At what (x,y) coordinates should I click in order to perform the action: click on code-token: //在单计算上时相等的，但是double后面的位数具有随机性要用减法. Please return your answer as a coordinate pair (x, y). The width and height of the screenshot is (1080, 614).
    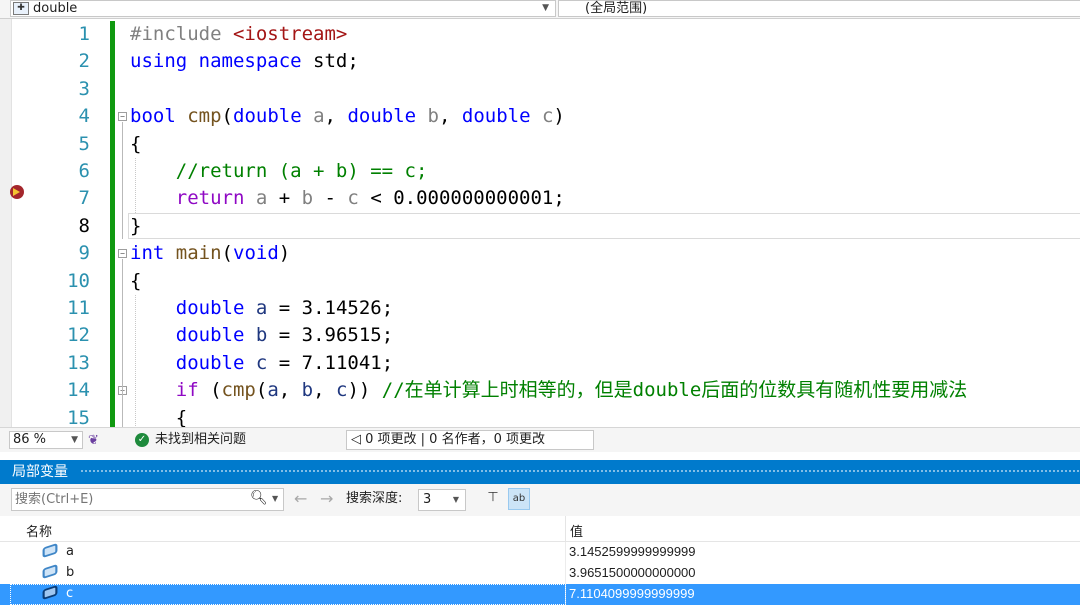
    Looking at the image, I should click on (674, 390).